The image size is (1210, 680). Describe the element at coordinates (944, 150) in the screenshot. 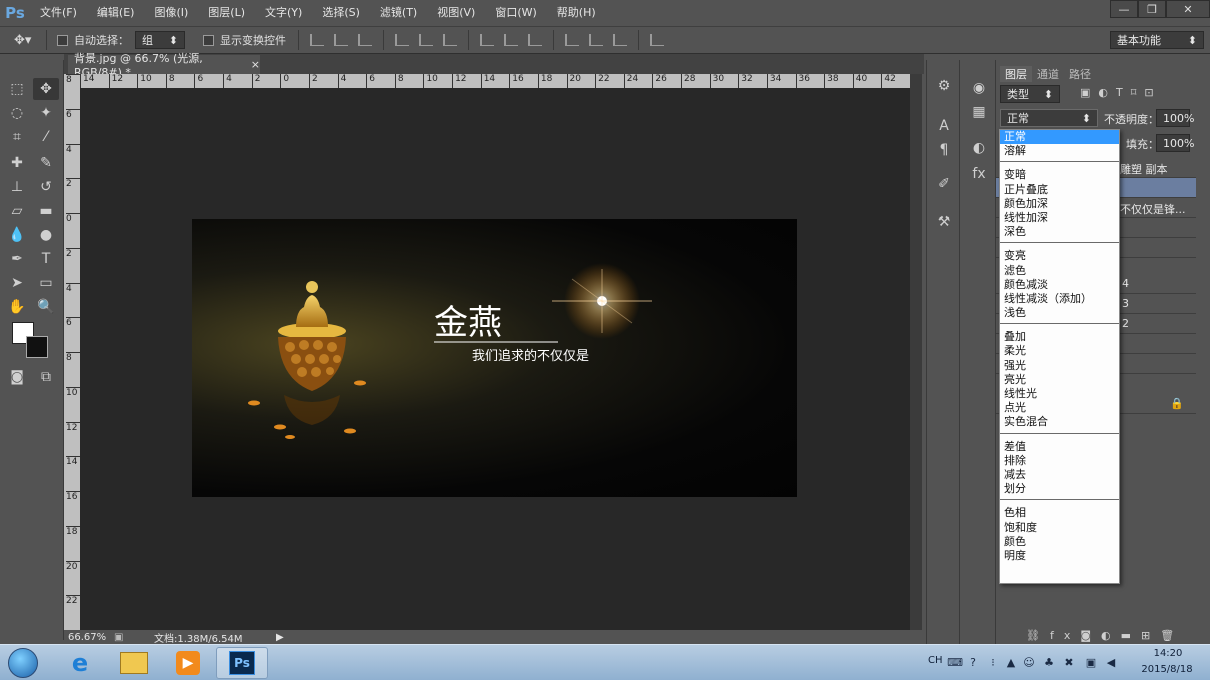

I see `panel-paragraph-icon: ¶` at that location.